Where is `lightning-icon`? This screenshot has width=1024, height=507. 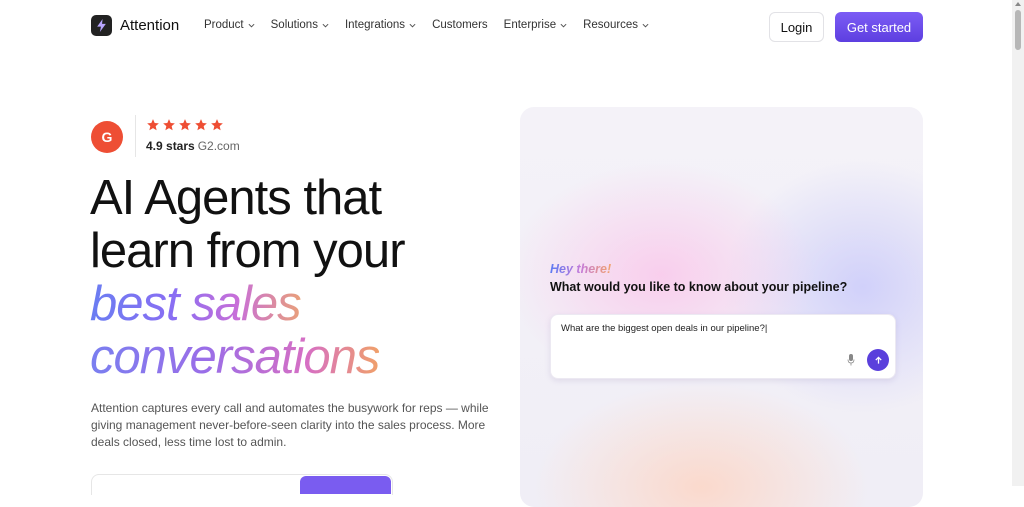
lightning-icon is located at coordinates (101, 25).